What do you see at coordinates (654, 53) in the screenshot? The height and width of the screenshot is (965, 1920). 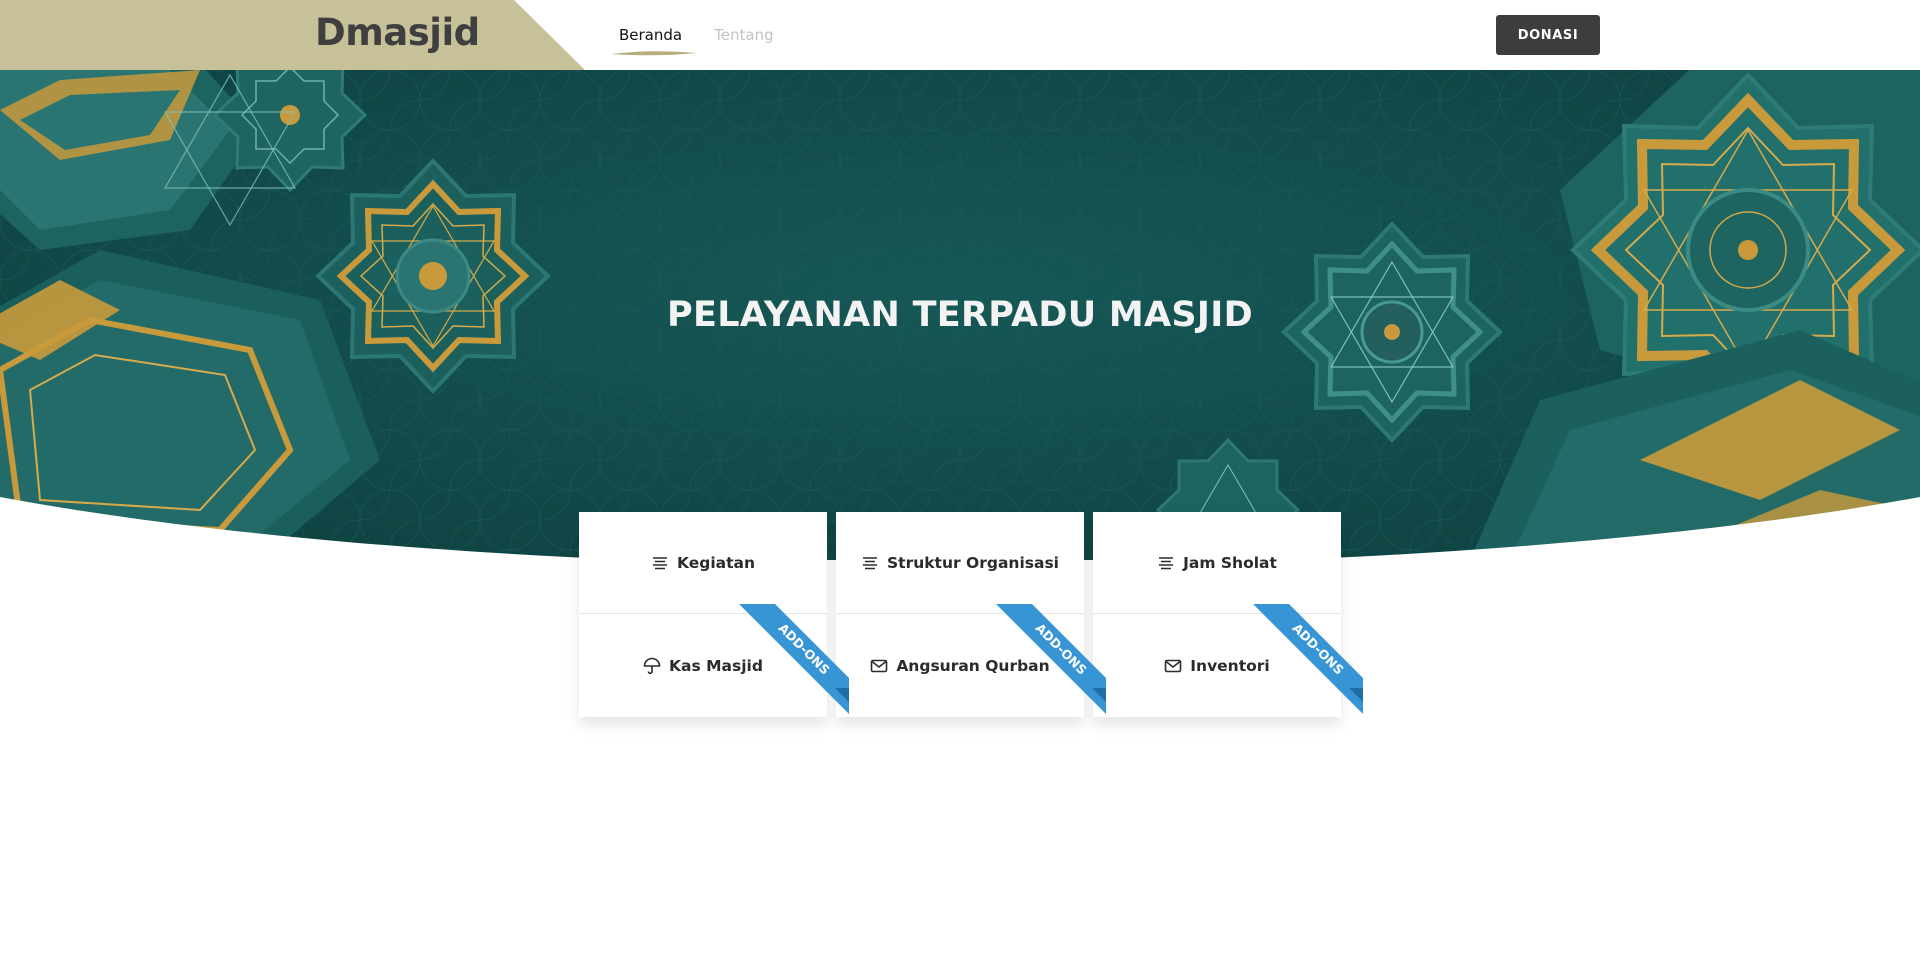 I see `active-underline` at bounding box center [654, 53].